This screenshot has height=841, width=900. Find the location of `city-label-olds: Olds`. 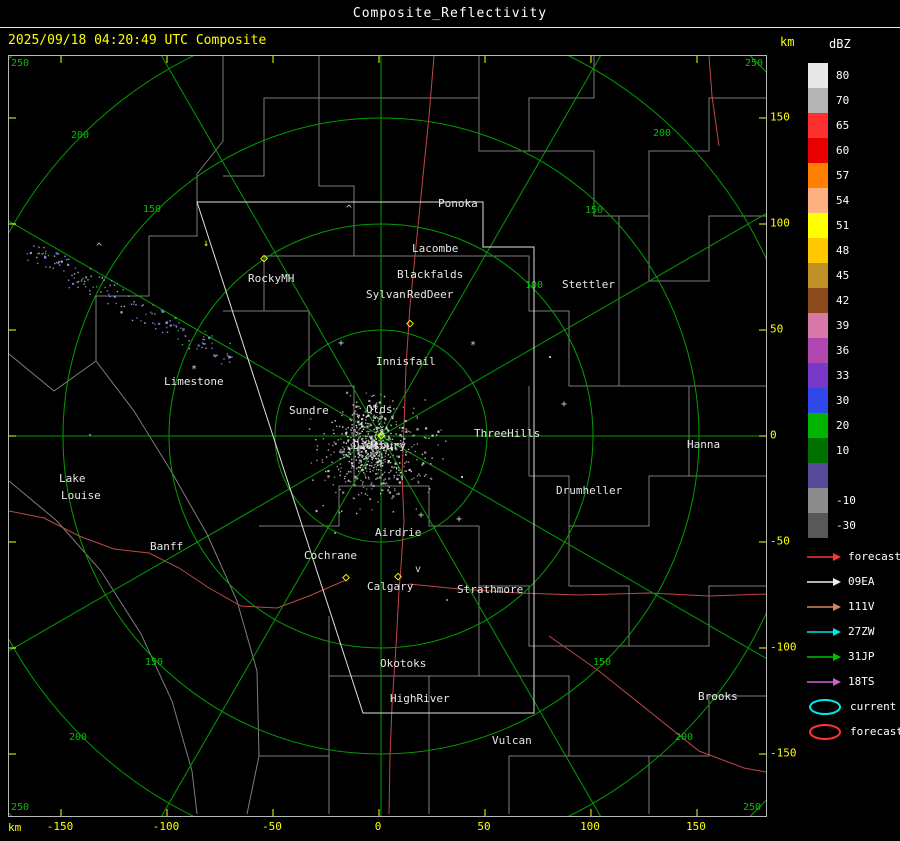

city-label-olds: Olds is located at coordinates (379, 409).